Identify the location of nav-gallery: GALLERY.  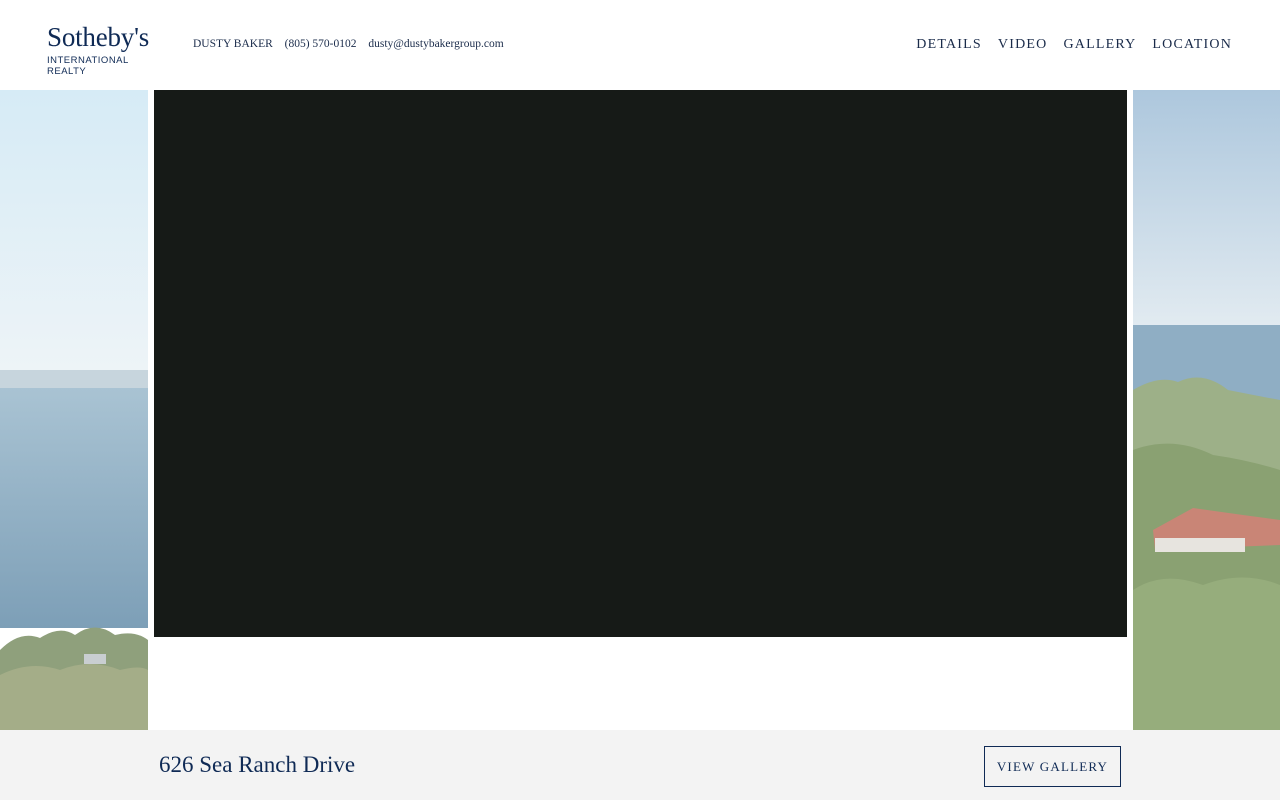
(1099, 45).